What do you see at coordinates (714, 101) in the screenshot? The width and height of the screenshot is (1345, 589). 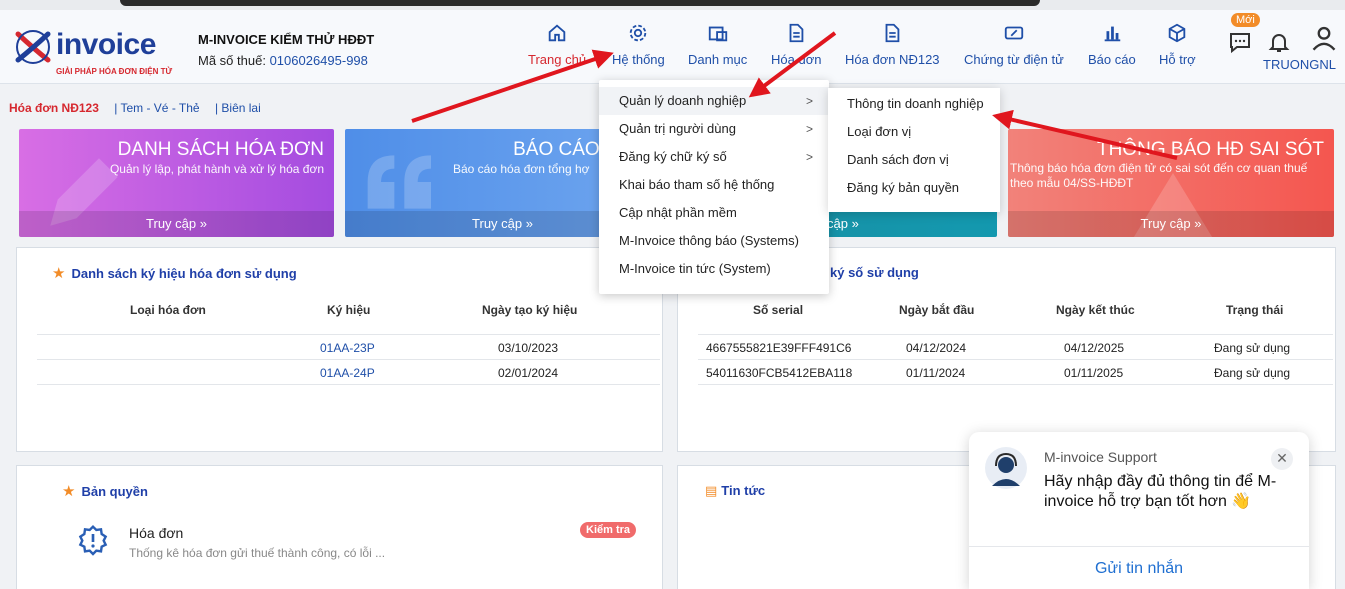 I see `menu-item-business-management: Quản lý doanh nghiệp >` at bounding box center [714, 101].